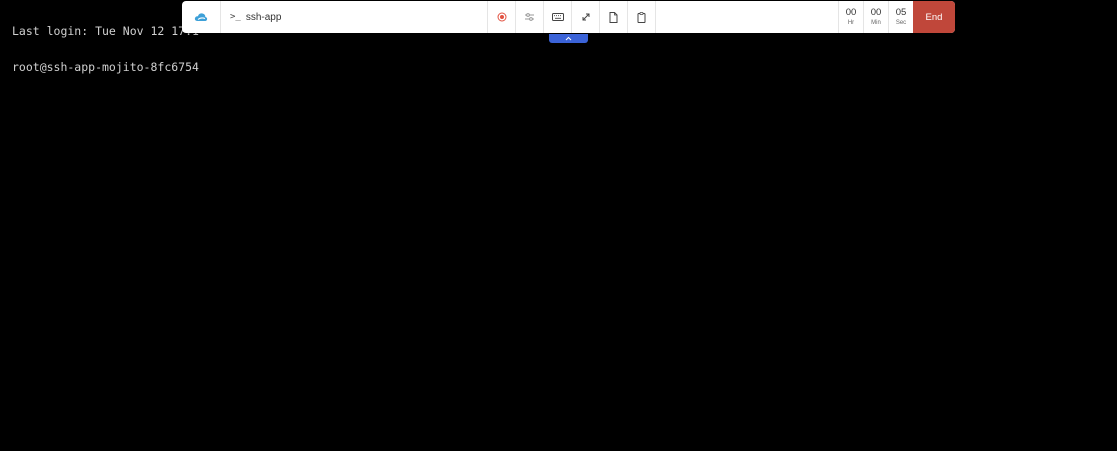 The image size is (1117, 451). I want to click on session-name: ssh-app, so click(263, 17).